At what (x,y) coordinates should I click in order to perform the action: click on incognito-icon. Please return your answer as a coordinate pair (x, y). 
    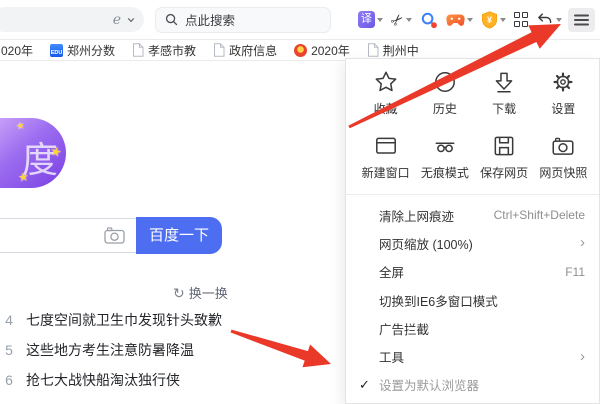
    Looking at the image, I should click on (445, 147).